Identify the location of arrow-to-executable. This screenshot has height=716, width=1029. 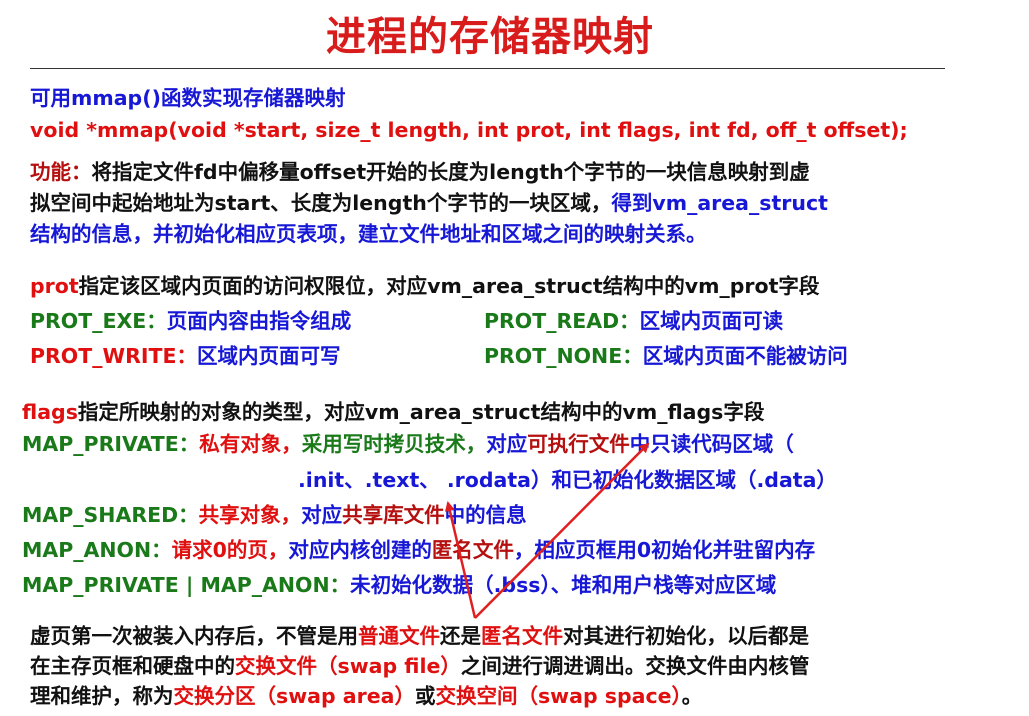
(562, 530).